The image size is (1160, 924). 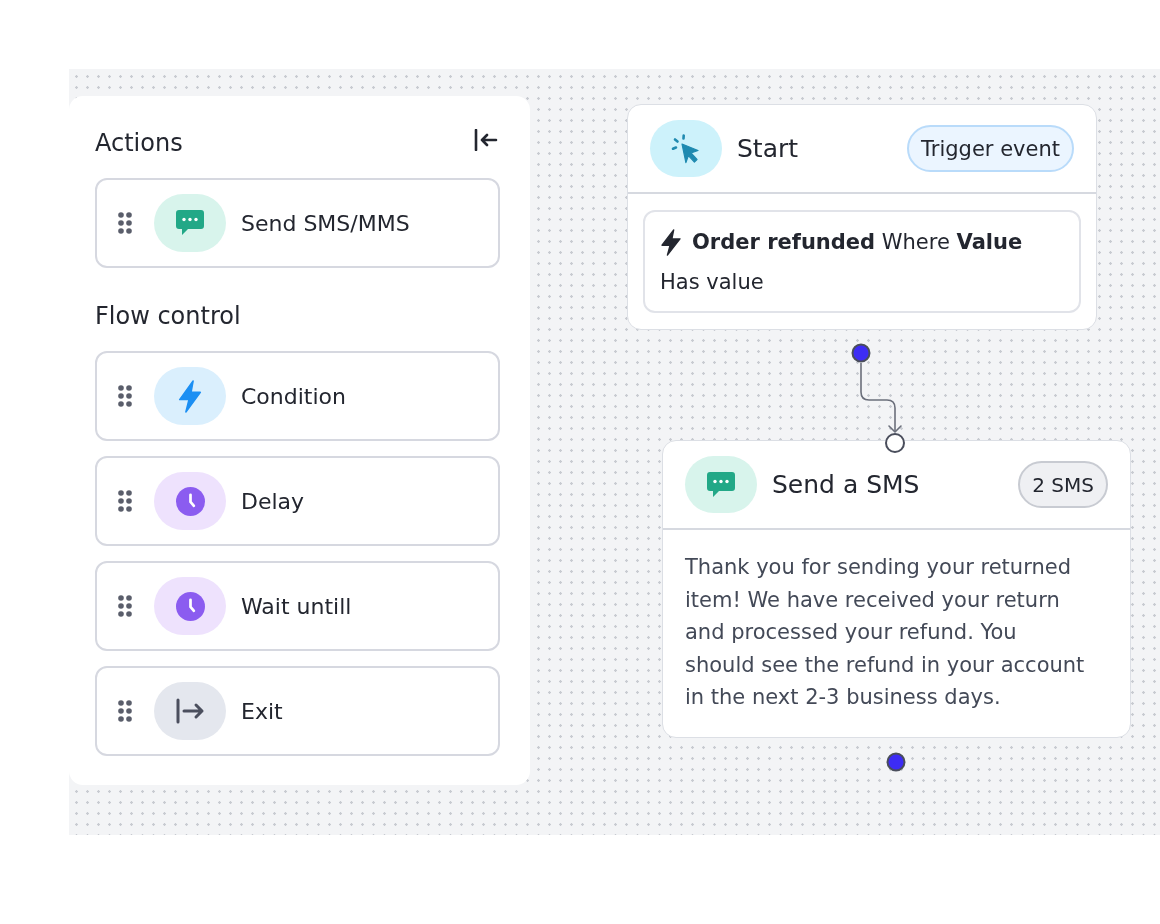 I want to click on left-arrow-bar-icon, so click(x=486, y=140).